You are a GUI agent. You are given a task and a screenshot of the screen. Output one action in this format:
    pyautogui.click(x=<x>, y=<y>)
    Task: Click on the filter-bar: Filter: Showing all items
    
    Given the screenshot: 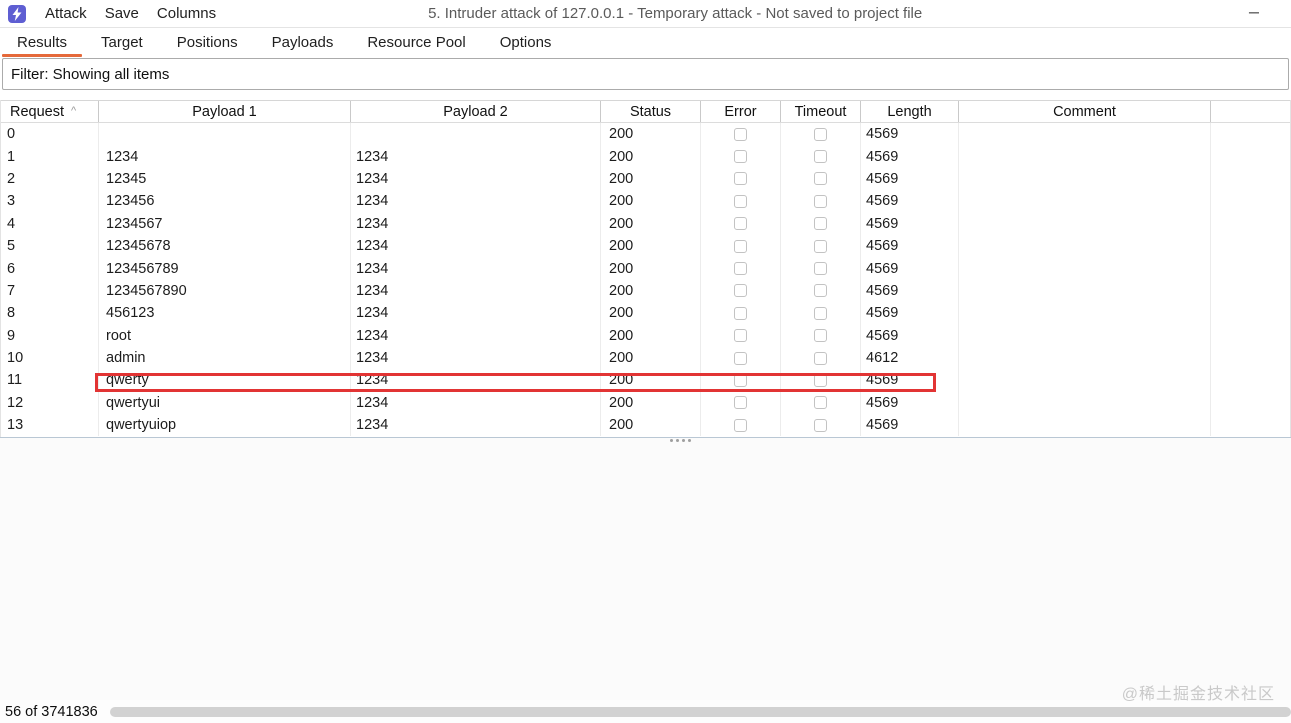 What is the action you would take?
    pyautogui.click(x=645, y=74)
    